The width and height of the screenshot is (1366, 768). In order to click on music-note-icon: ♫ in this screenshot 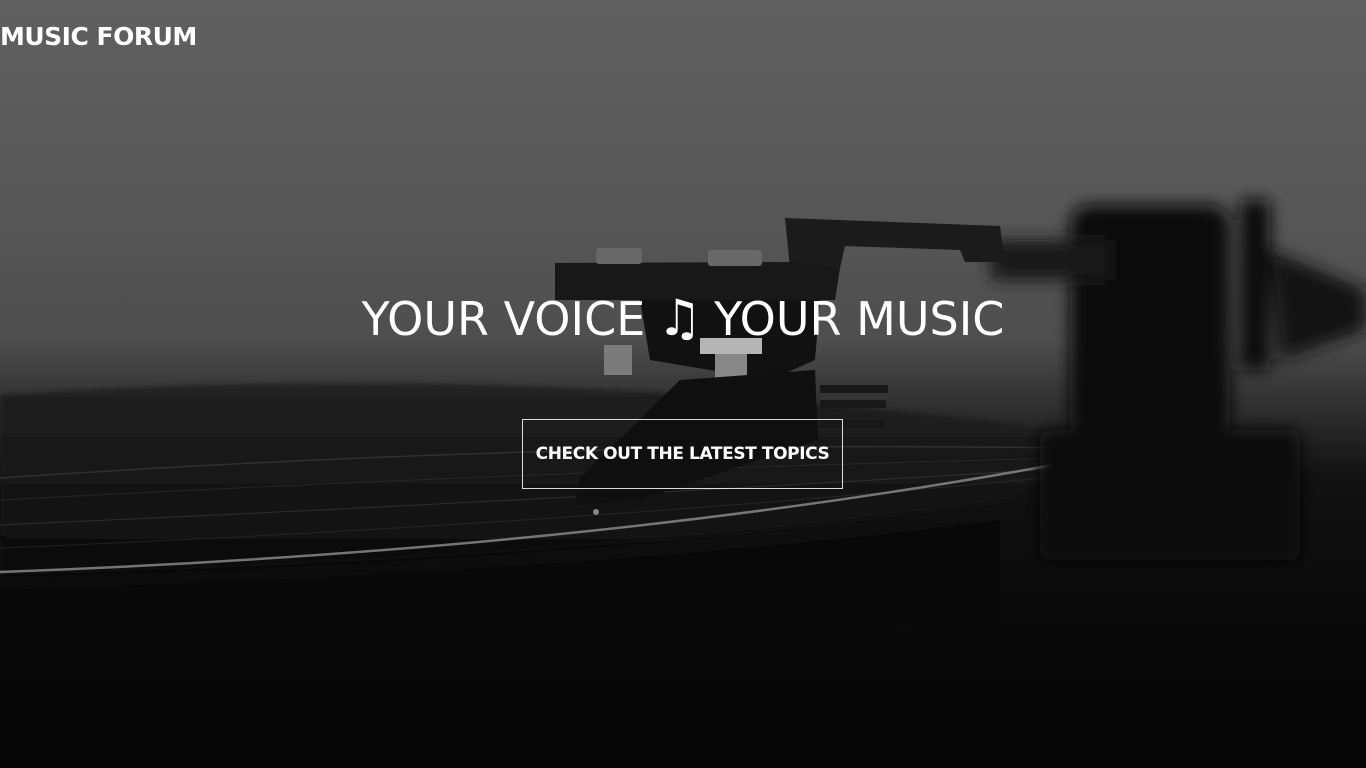, I will do `click(680, 318)`.